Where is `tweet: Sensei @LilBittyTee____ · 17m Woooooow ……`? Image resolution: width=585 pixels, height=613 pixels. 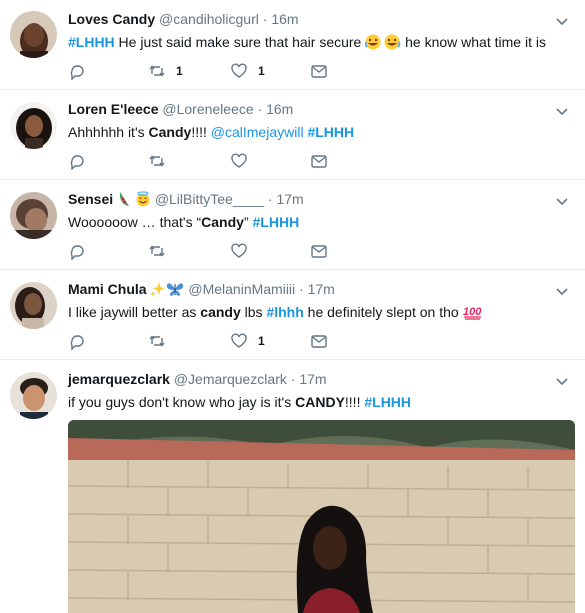 tweet: Sensei @LilBittyTee____ · 17m Woooooow …… is located at coordinates (292, 225).